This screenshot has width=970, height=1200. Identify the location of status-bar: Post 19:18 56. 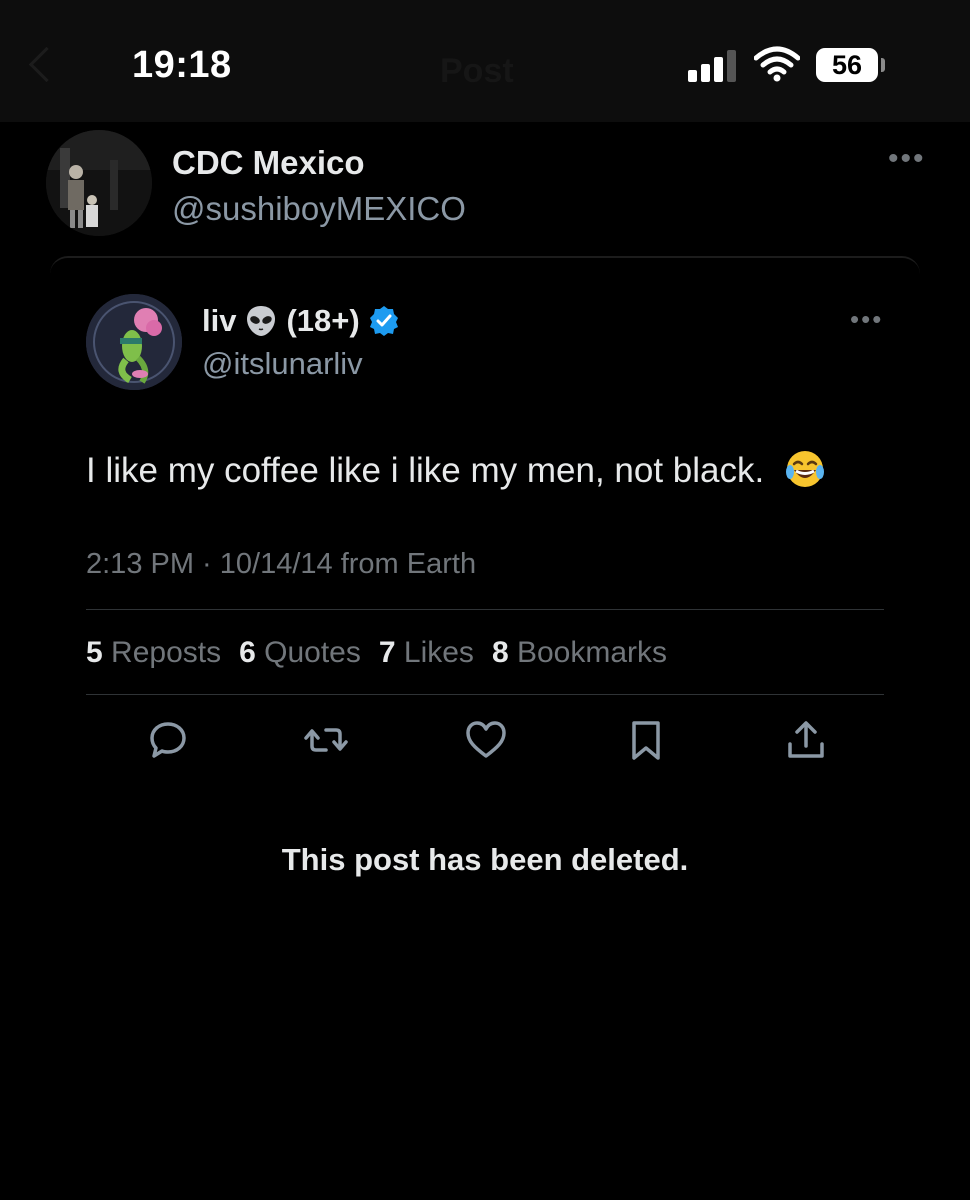
(485, 61).